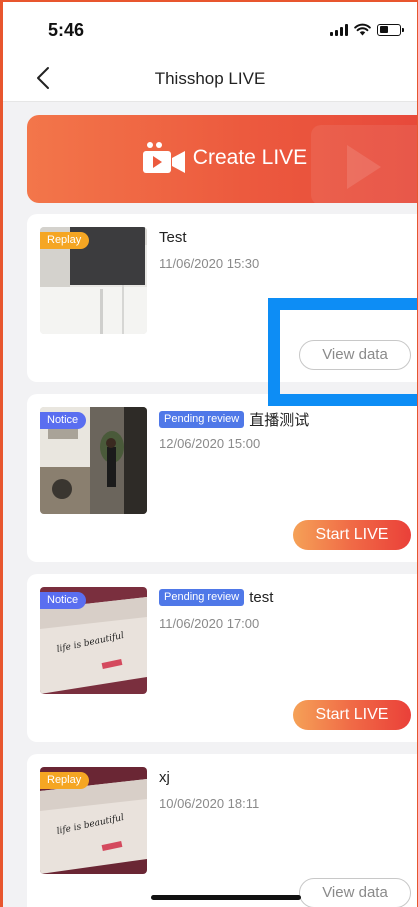 The image size is (418, 907). What do you see at coordinates (66, 30) in the screenshot?
I see `status-time: 5:46` at bounding box center [66, 30].